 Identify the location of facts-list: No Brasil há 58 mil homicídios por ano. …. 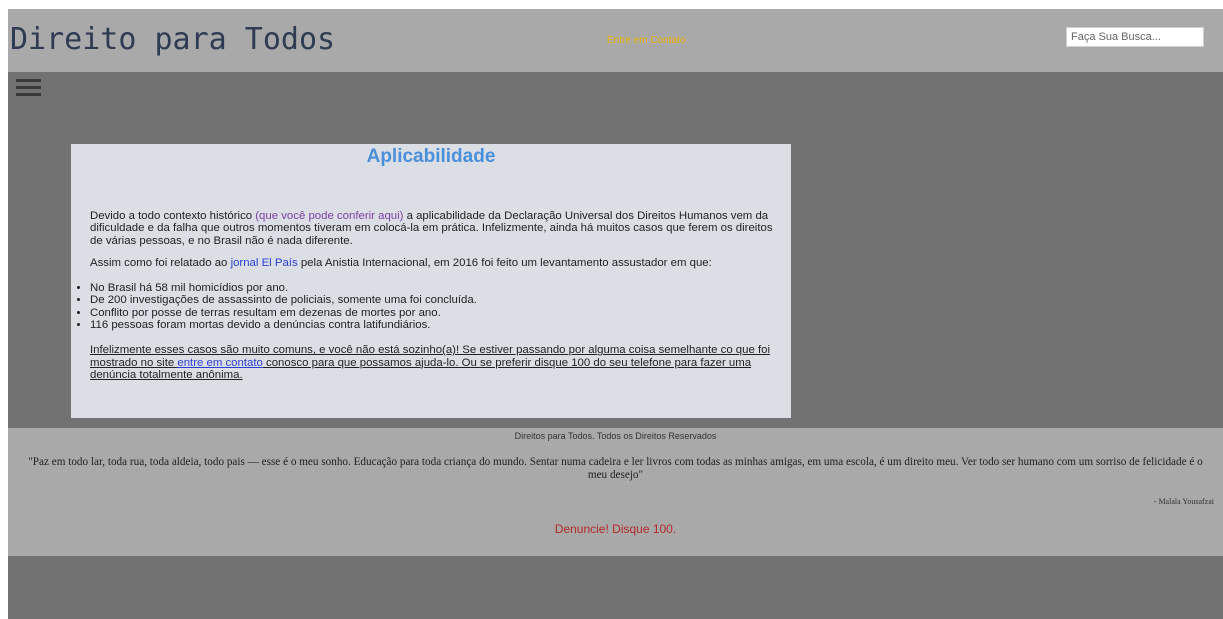
(425, 306).